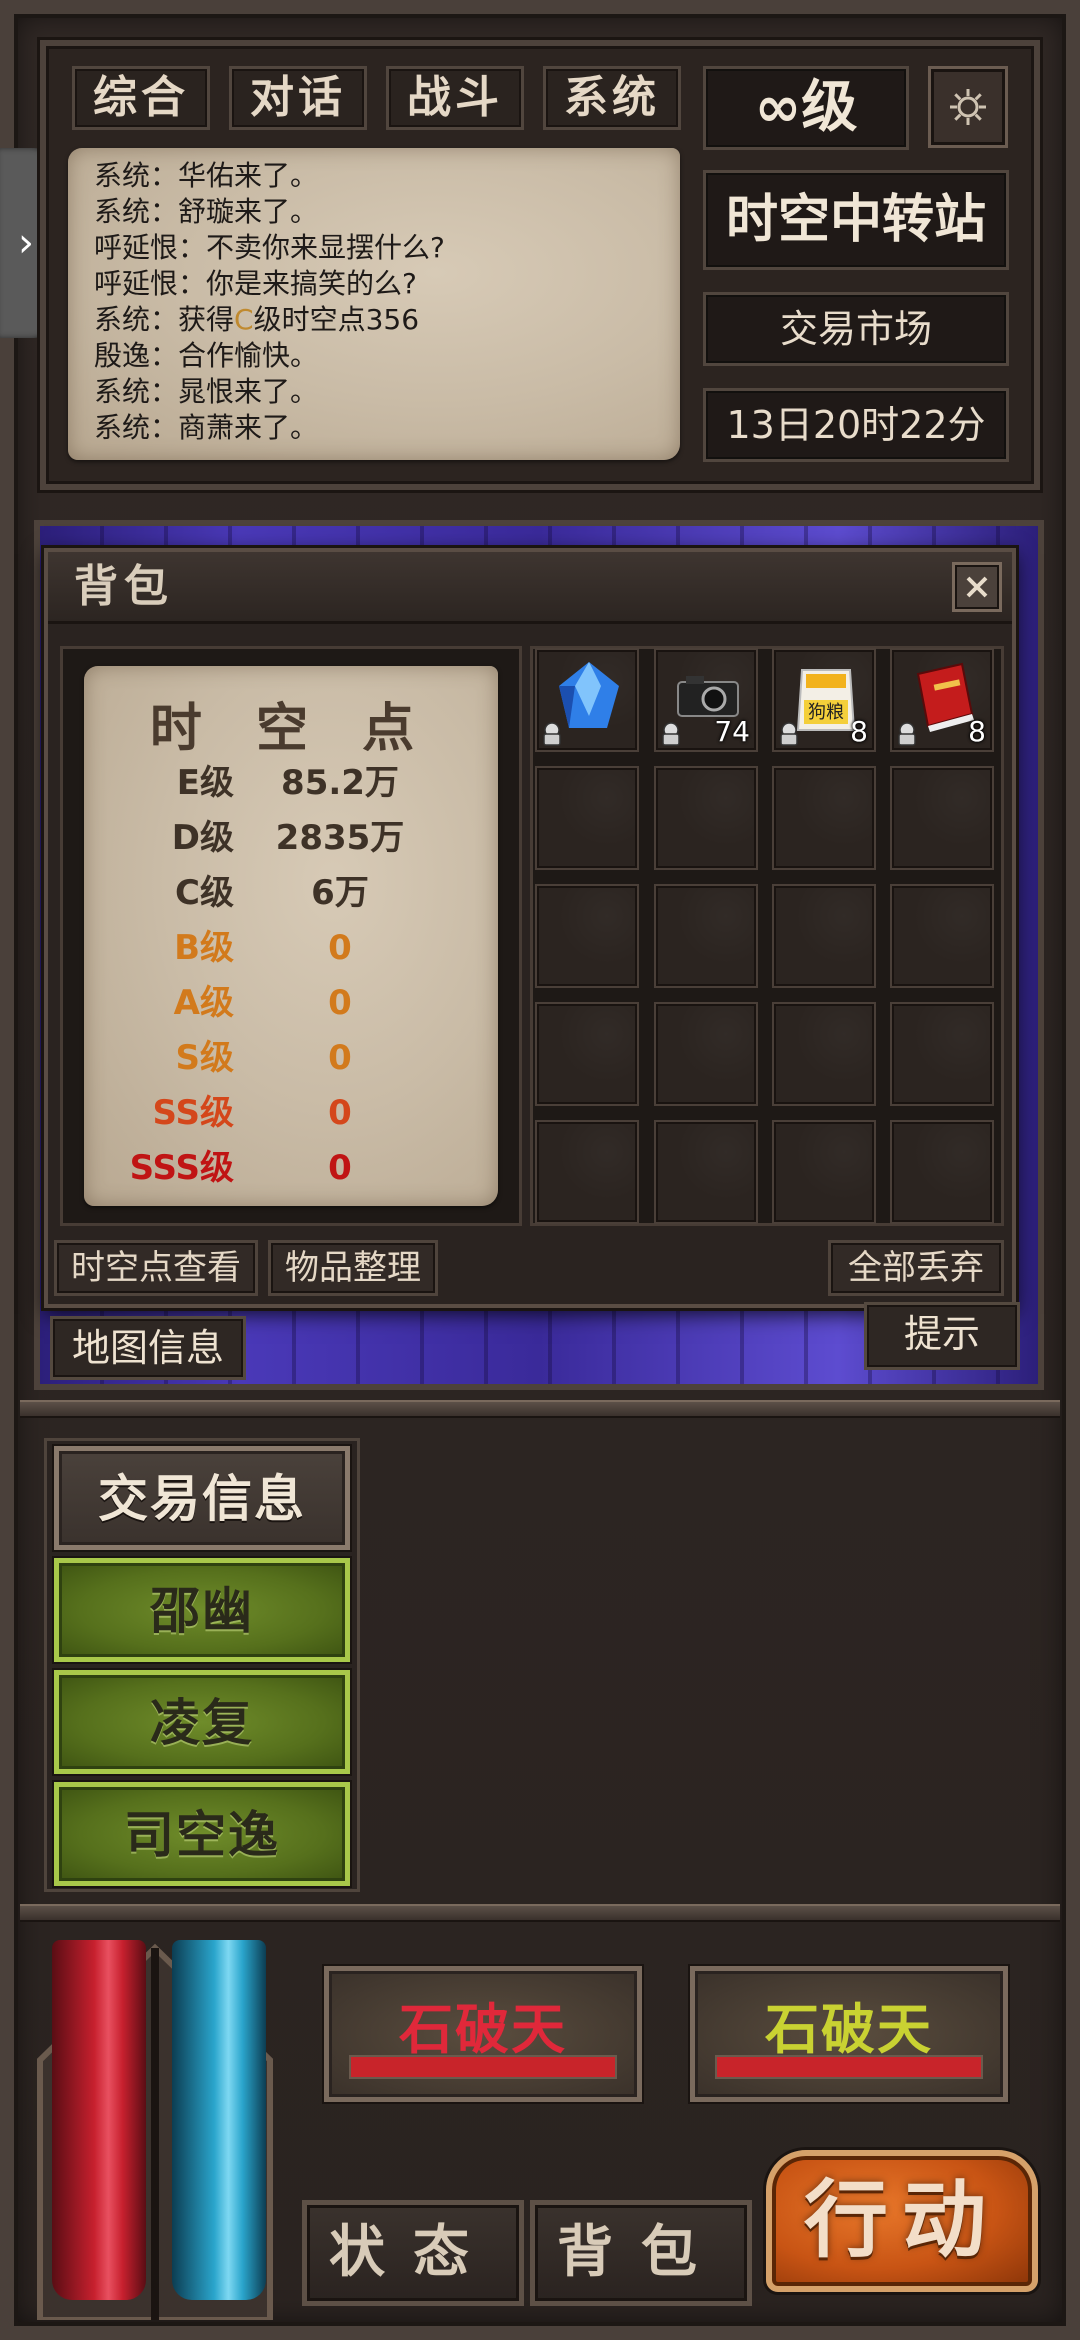 The width and height of the screenshot is (1080, 2340). Describe the element at coordinates (206, 427) in the screenshot. I see `chat-line: 系统：商萧来了。` at that location.